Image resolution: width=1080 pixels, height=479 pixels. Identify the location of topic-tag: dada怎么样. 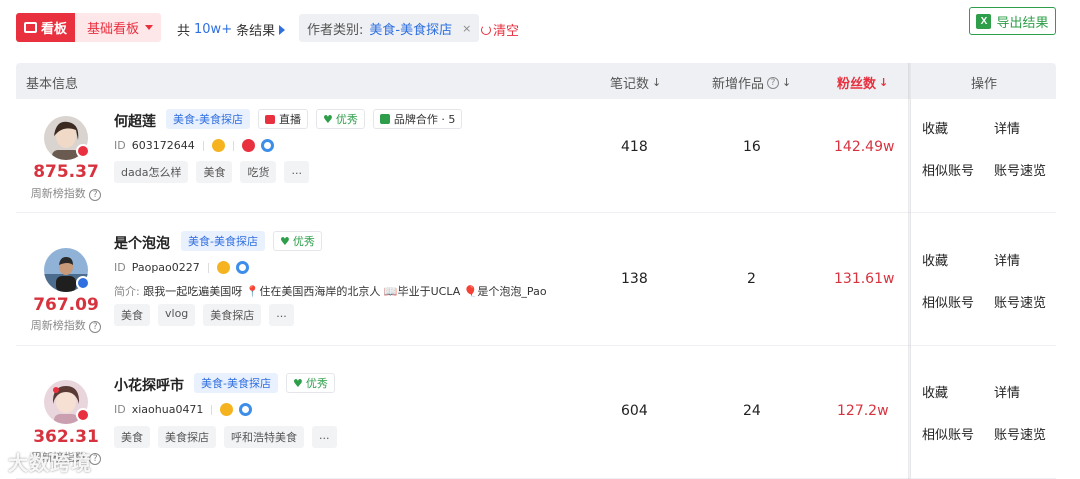
(151, 172).